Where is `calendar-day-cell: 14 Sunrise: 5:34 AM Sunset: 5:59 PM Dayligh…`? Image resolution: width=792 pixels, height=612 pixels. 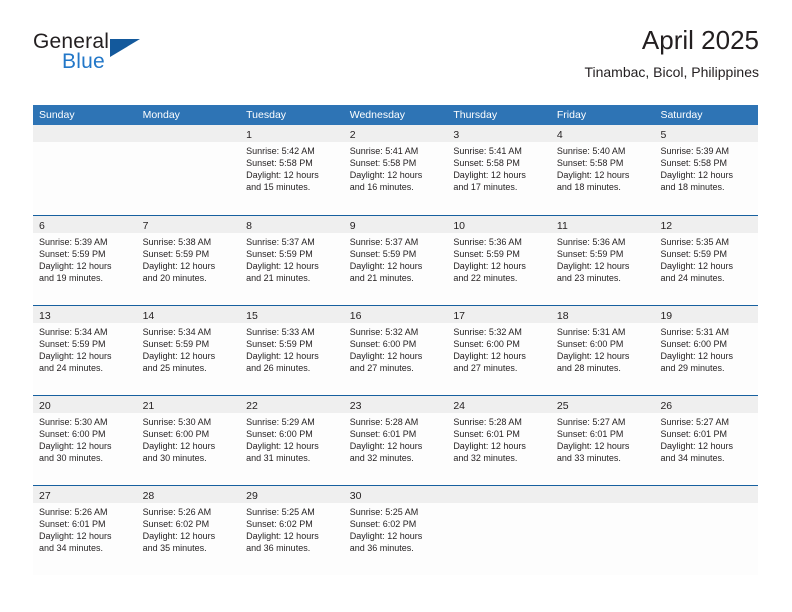 calendar-day-cell: 14 Sunrise: 5:34 AM Sunset: 5:59 PM Dayligh… is located at coordinates (188, 350).